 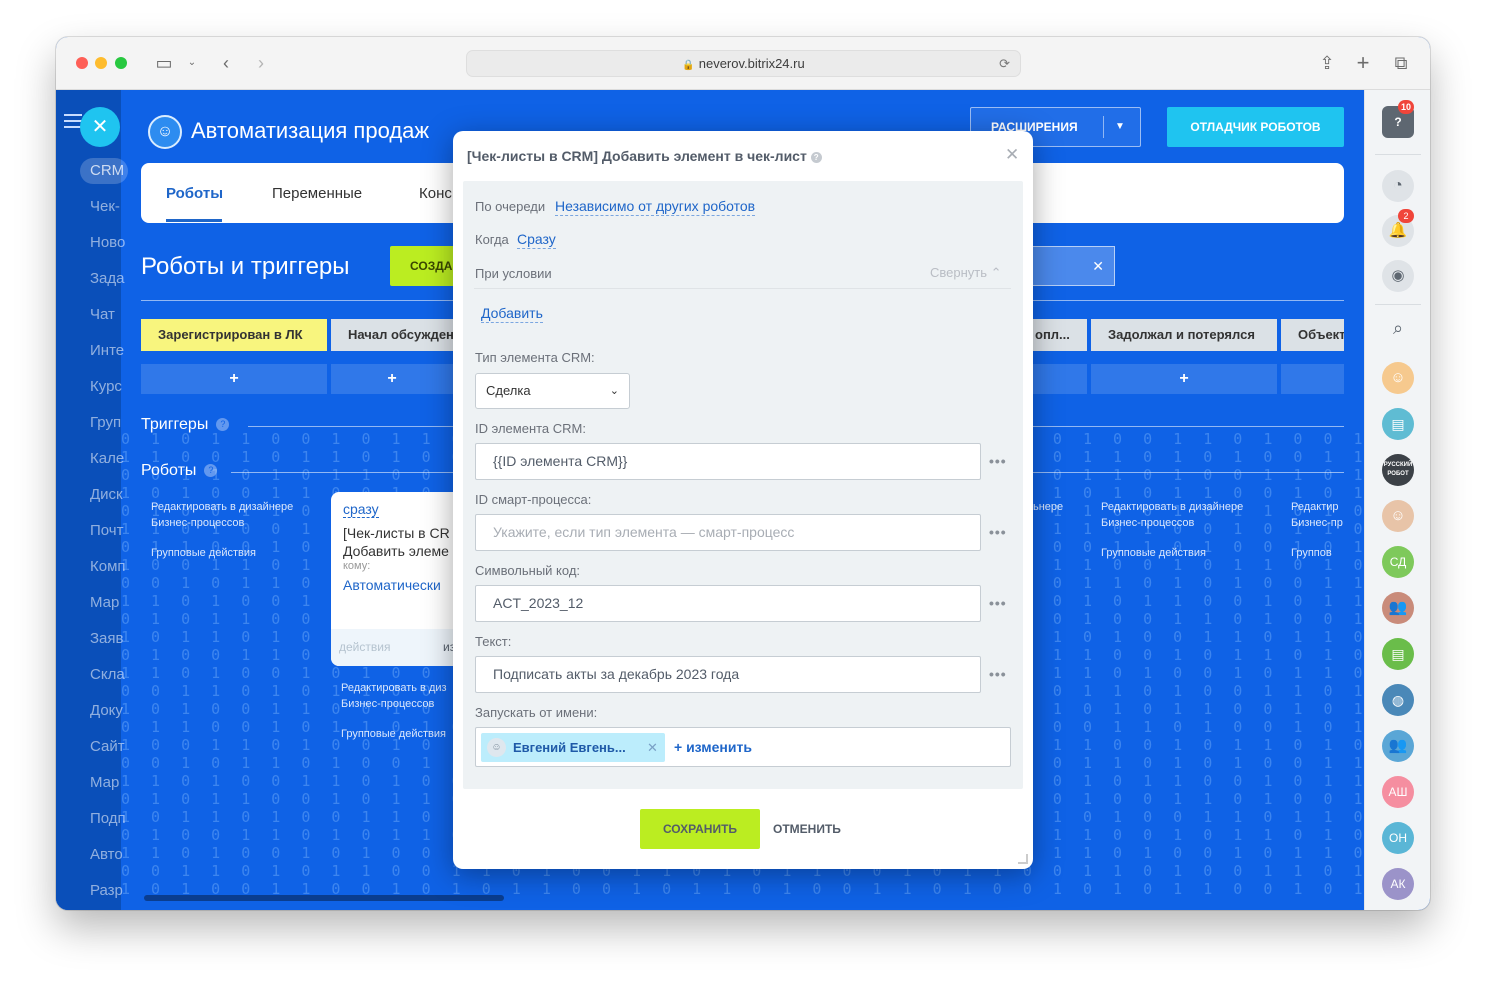 What do you see at coordinates (364, 647) in the screenshot?
I see `robot-actions-link: действия` at bounding box center [364, 647].